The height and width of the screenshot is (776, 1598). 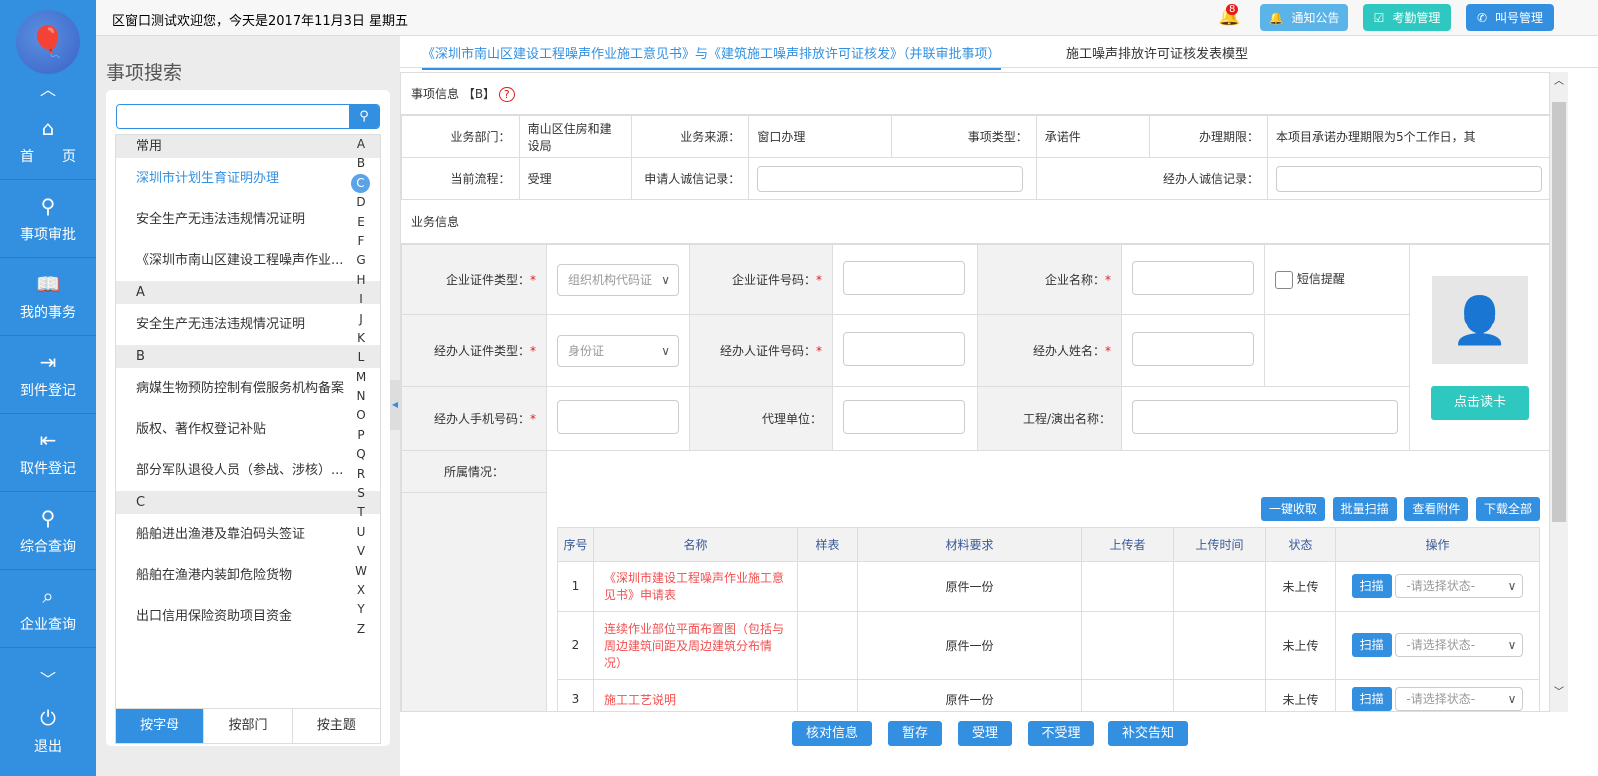 What do you see at coordinates (915, 733) in the screenshot?
I see `save-draft-button: 暂存` at bounding box center [915, 733].